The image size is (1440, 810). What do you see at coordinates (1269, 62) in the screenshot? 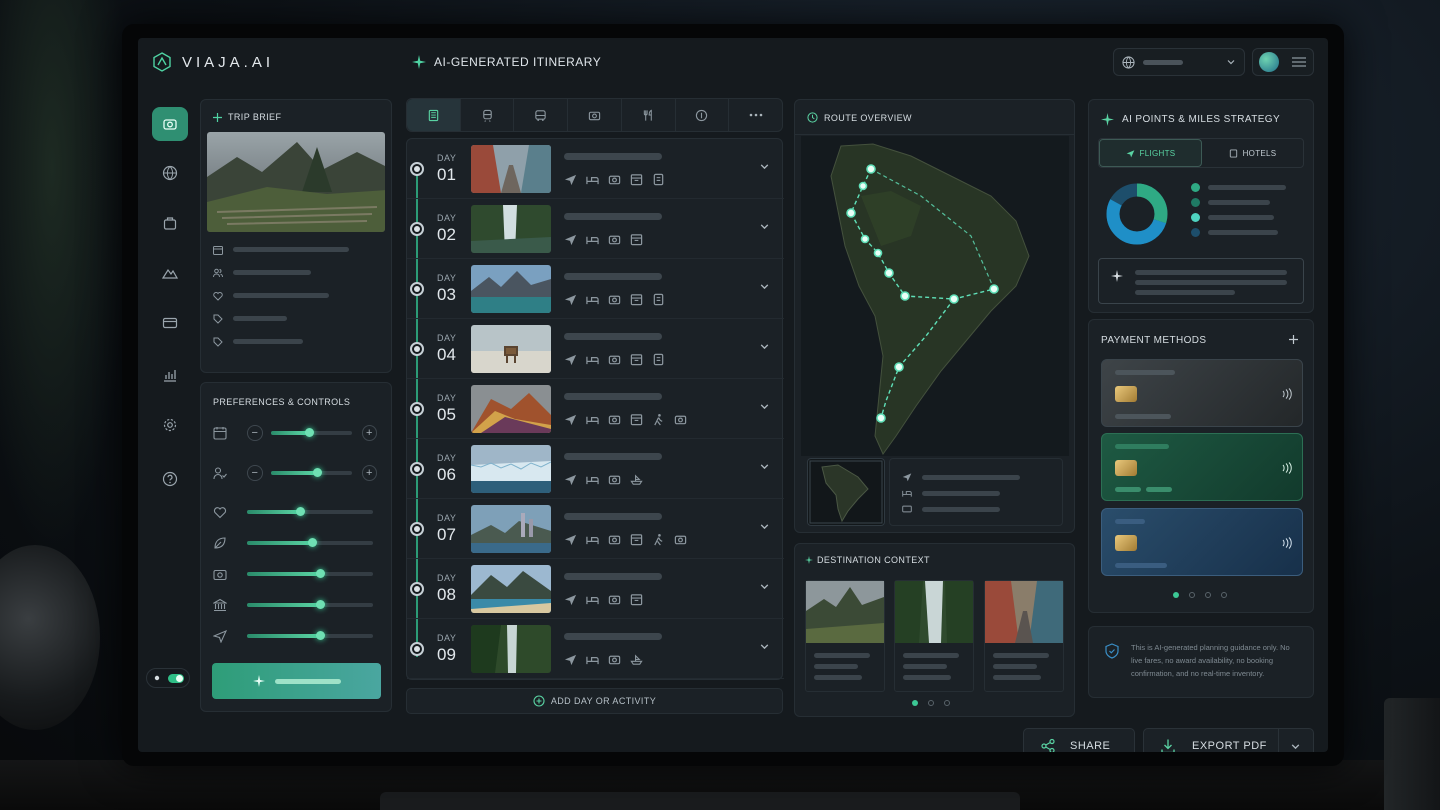
I see `avatar` at bounding box center [1269, 62].